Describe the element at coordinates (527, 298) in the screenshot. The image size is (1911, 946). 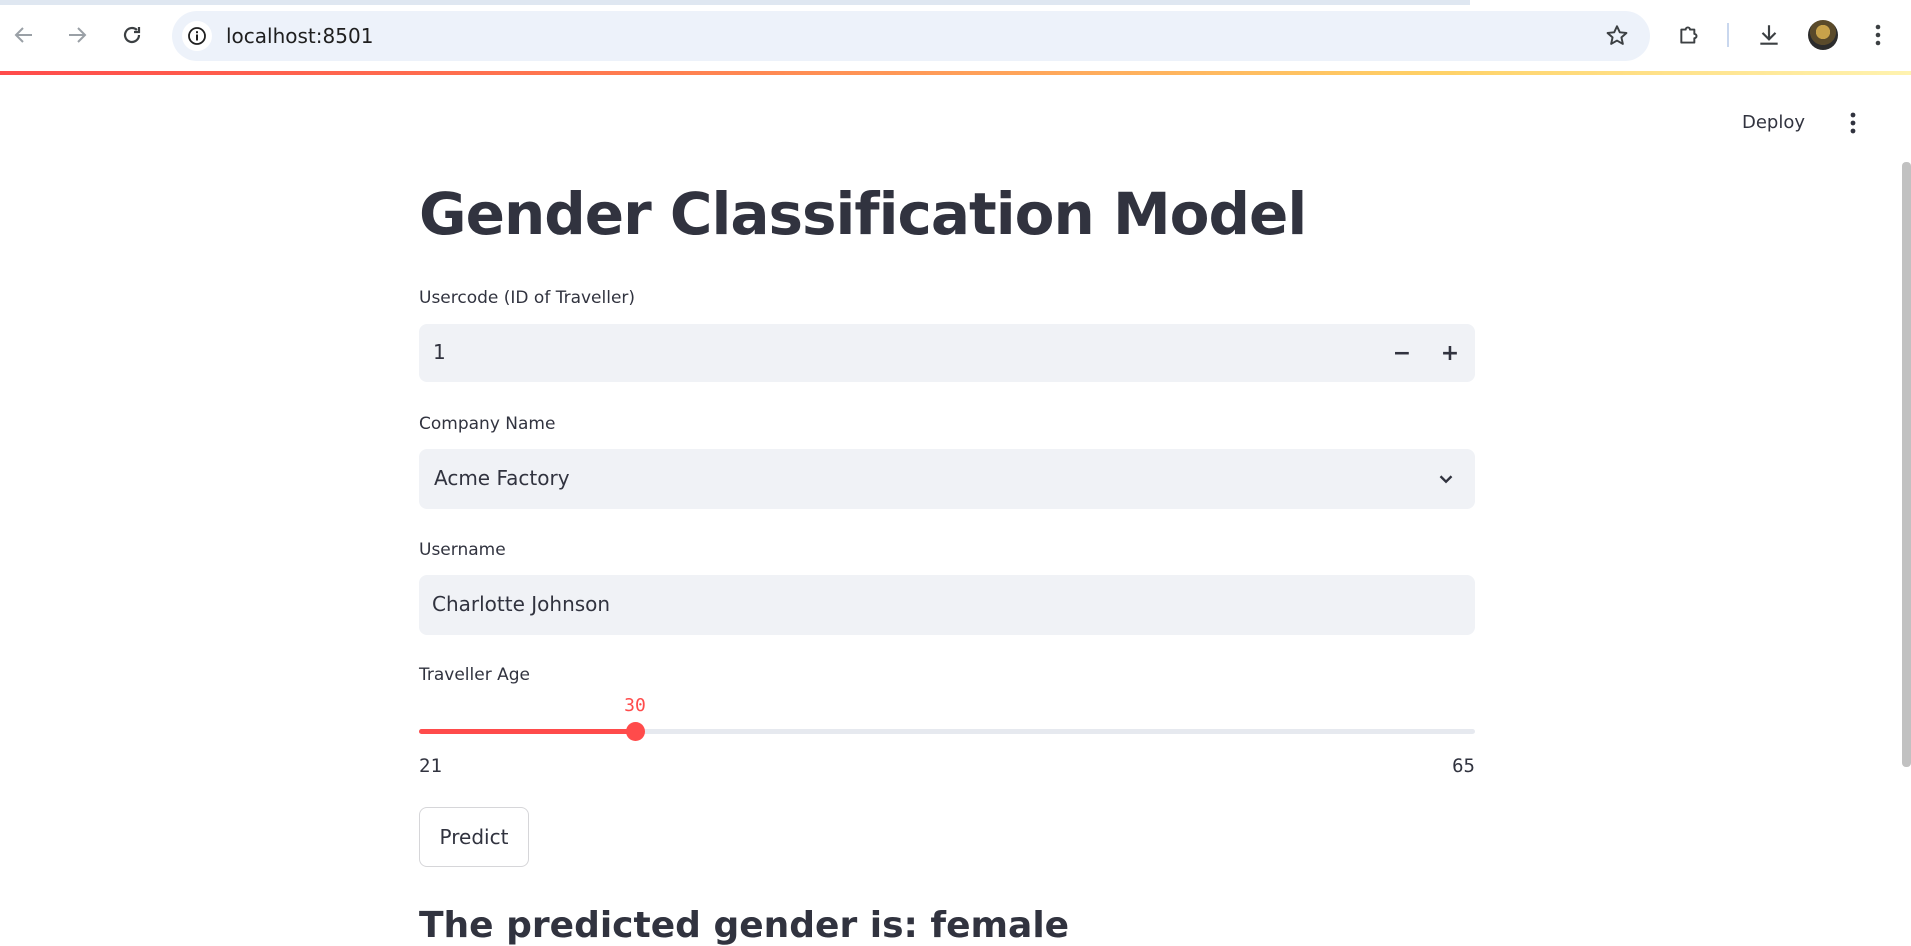
I see `usercode-label: Usercode (ID of Traveller)` at that location.